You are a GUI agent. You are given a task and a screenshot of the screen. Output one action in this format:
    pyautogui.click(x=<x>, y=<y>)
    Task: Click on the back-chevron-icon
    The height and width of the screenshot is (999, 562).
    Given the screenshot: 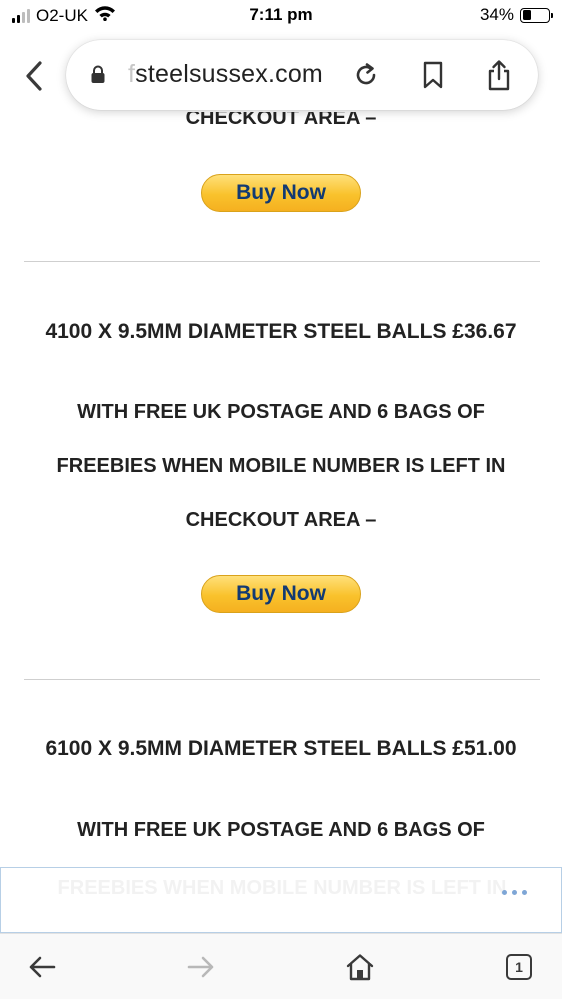 What is the action you would take?
    pyautogui.click(x=34, y=76)
    